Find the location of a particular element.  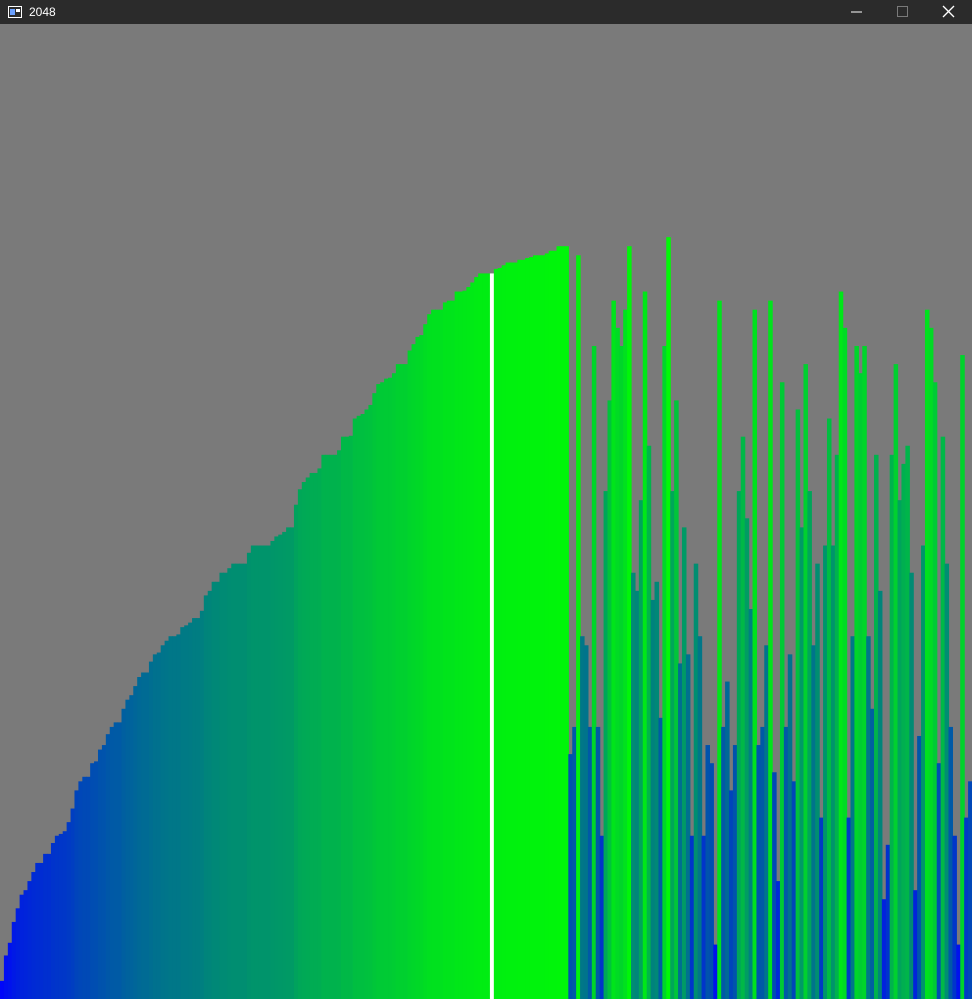

minimize-icon is located at coordinates (856, 12).